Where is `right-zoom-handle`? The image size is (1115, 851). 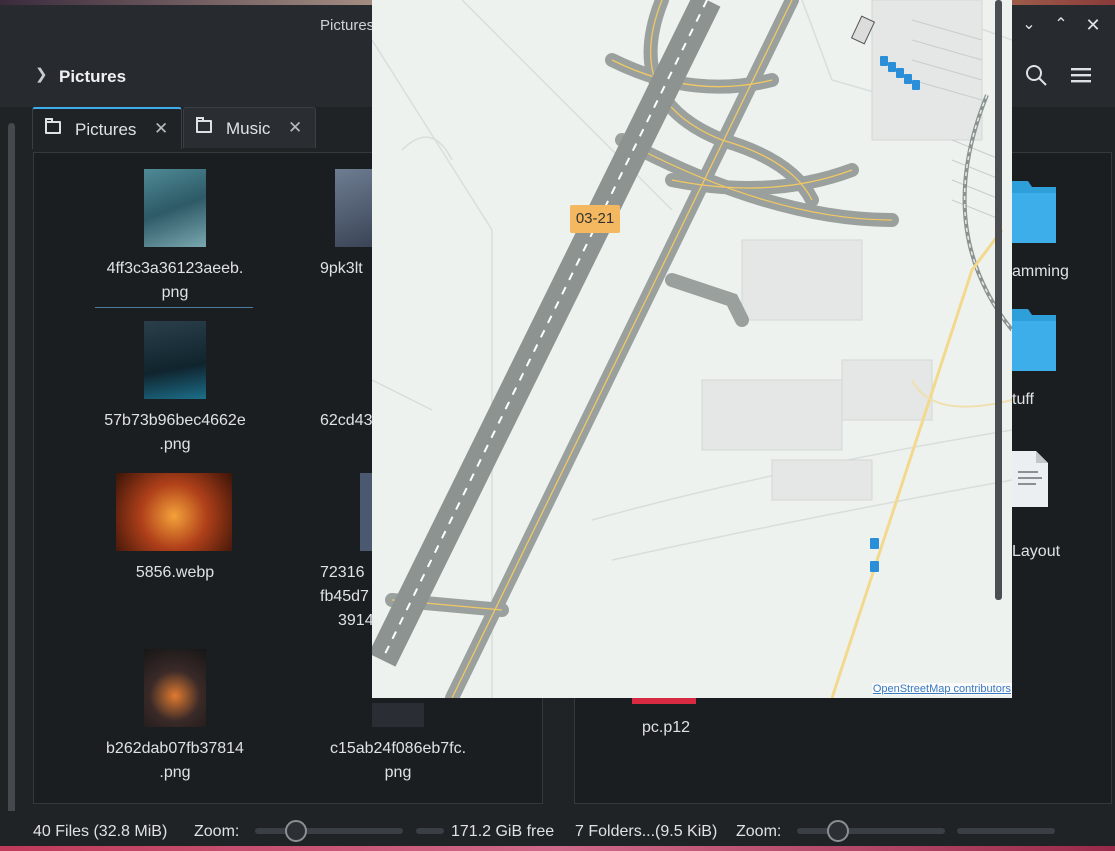 right-zoom-handle is located at coordinates (838, 831).